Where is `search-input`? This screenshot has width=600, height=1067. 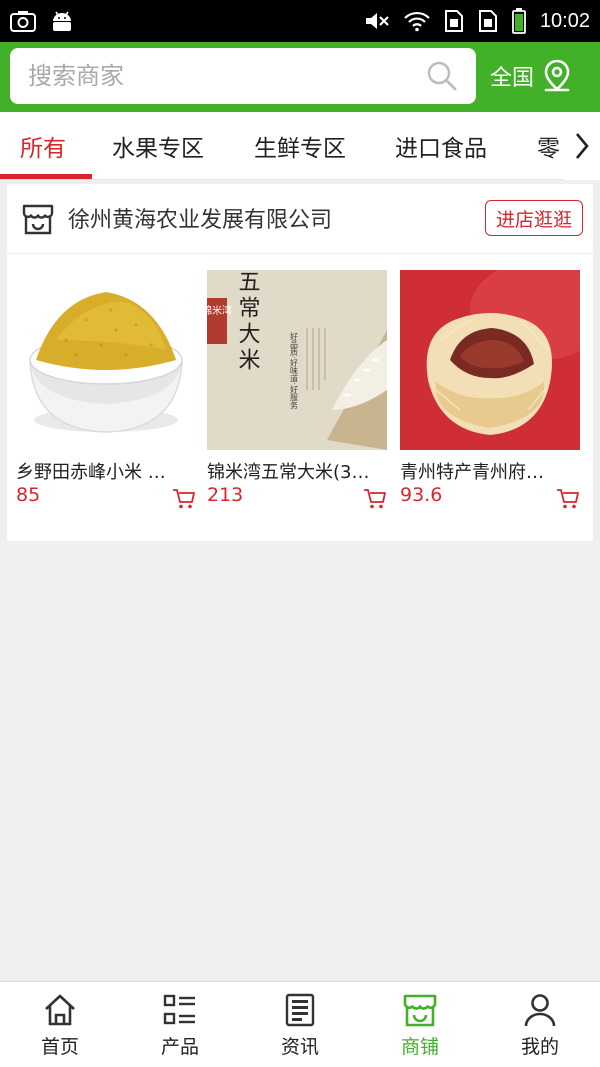 search-input is located at coordinates (227, 76).